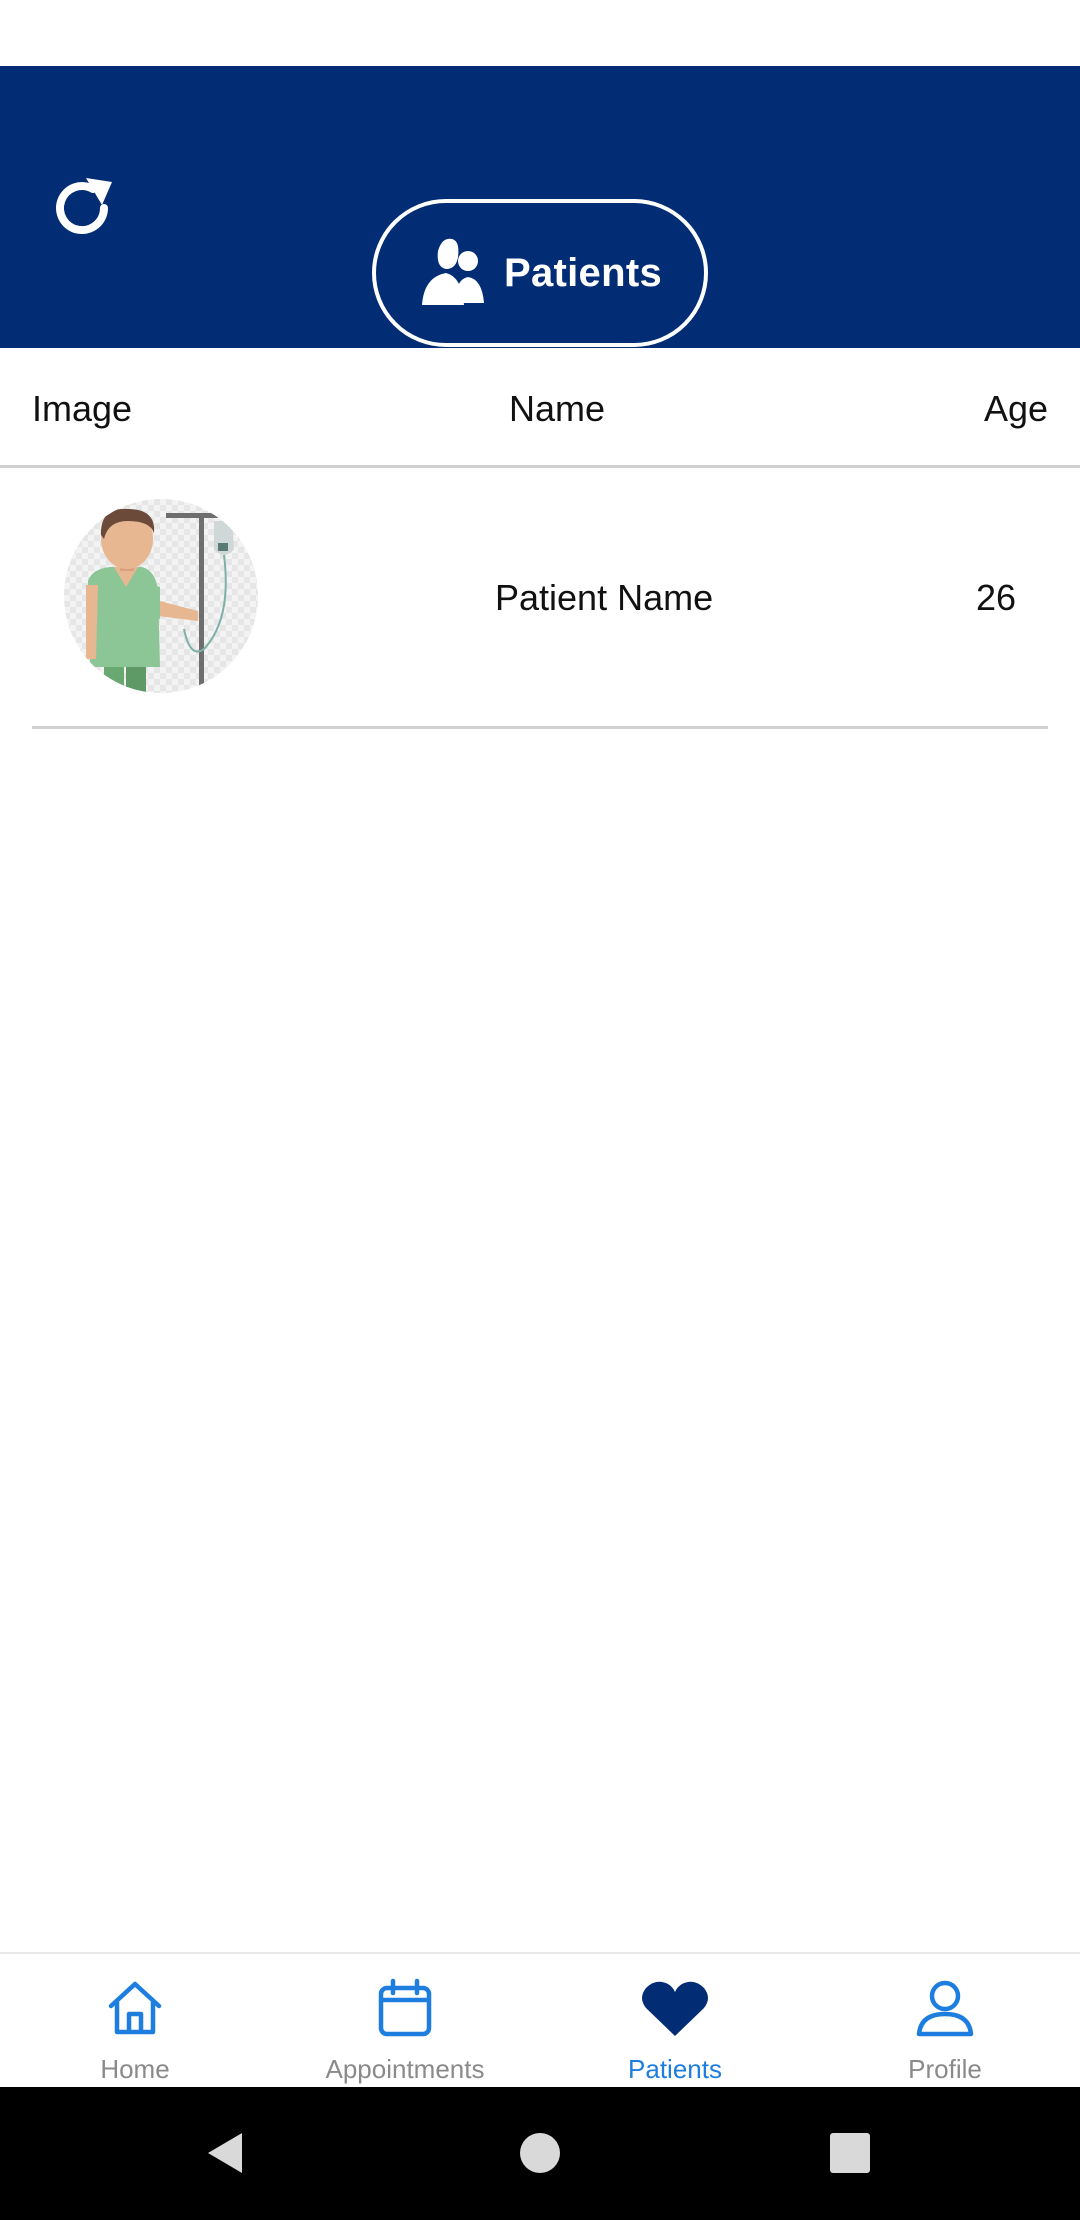 This screenshot has height=2220, width=1080. I want to click on home-system-button, so click(540, 2155).